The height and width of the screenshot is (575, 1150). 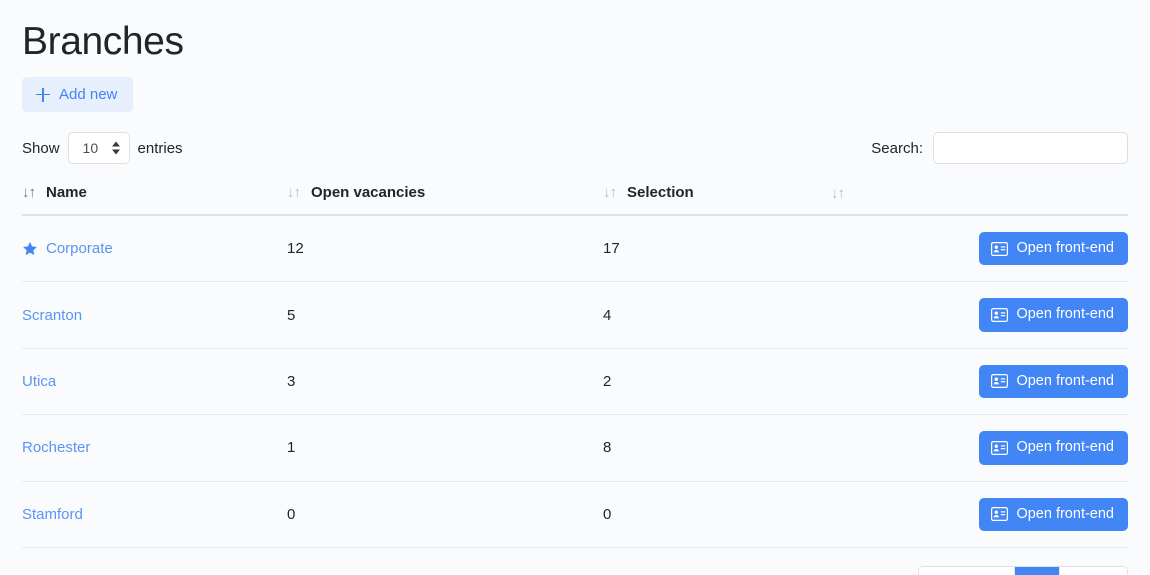 I want to click on cell-name: Scranton, so click(x=154, y=315).